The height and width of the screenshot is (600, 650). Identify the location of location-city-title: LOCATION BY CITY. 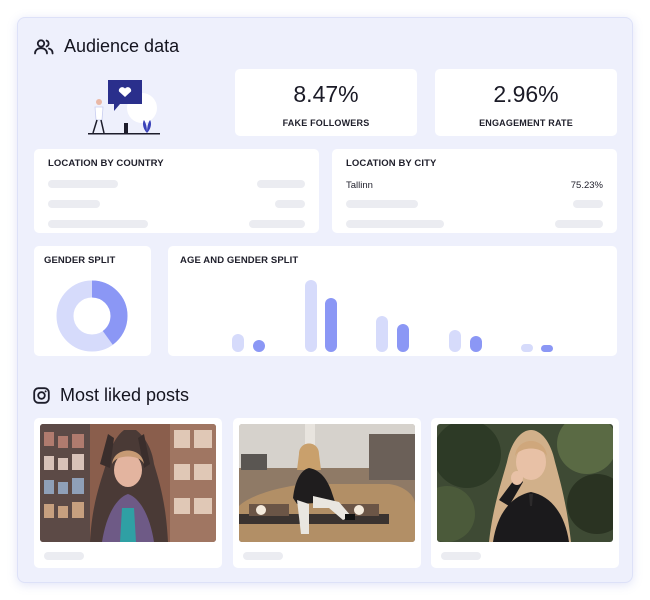
(391, 163).